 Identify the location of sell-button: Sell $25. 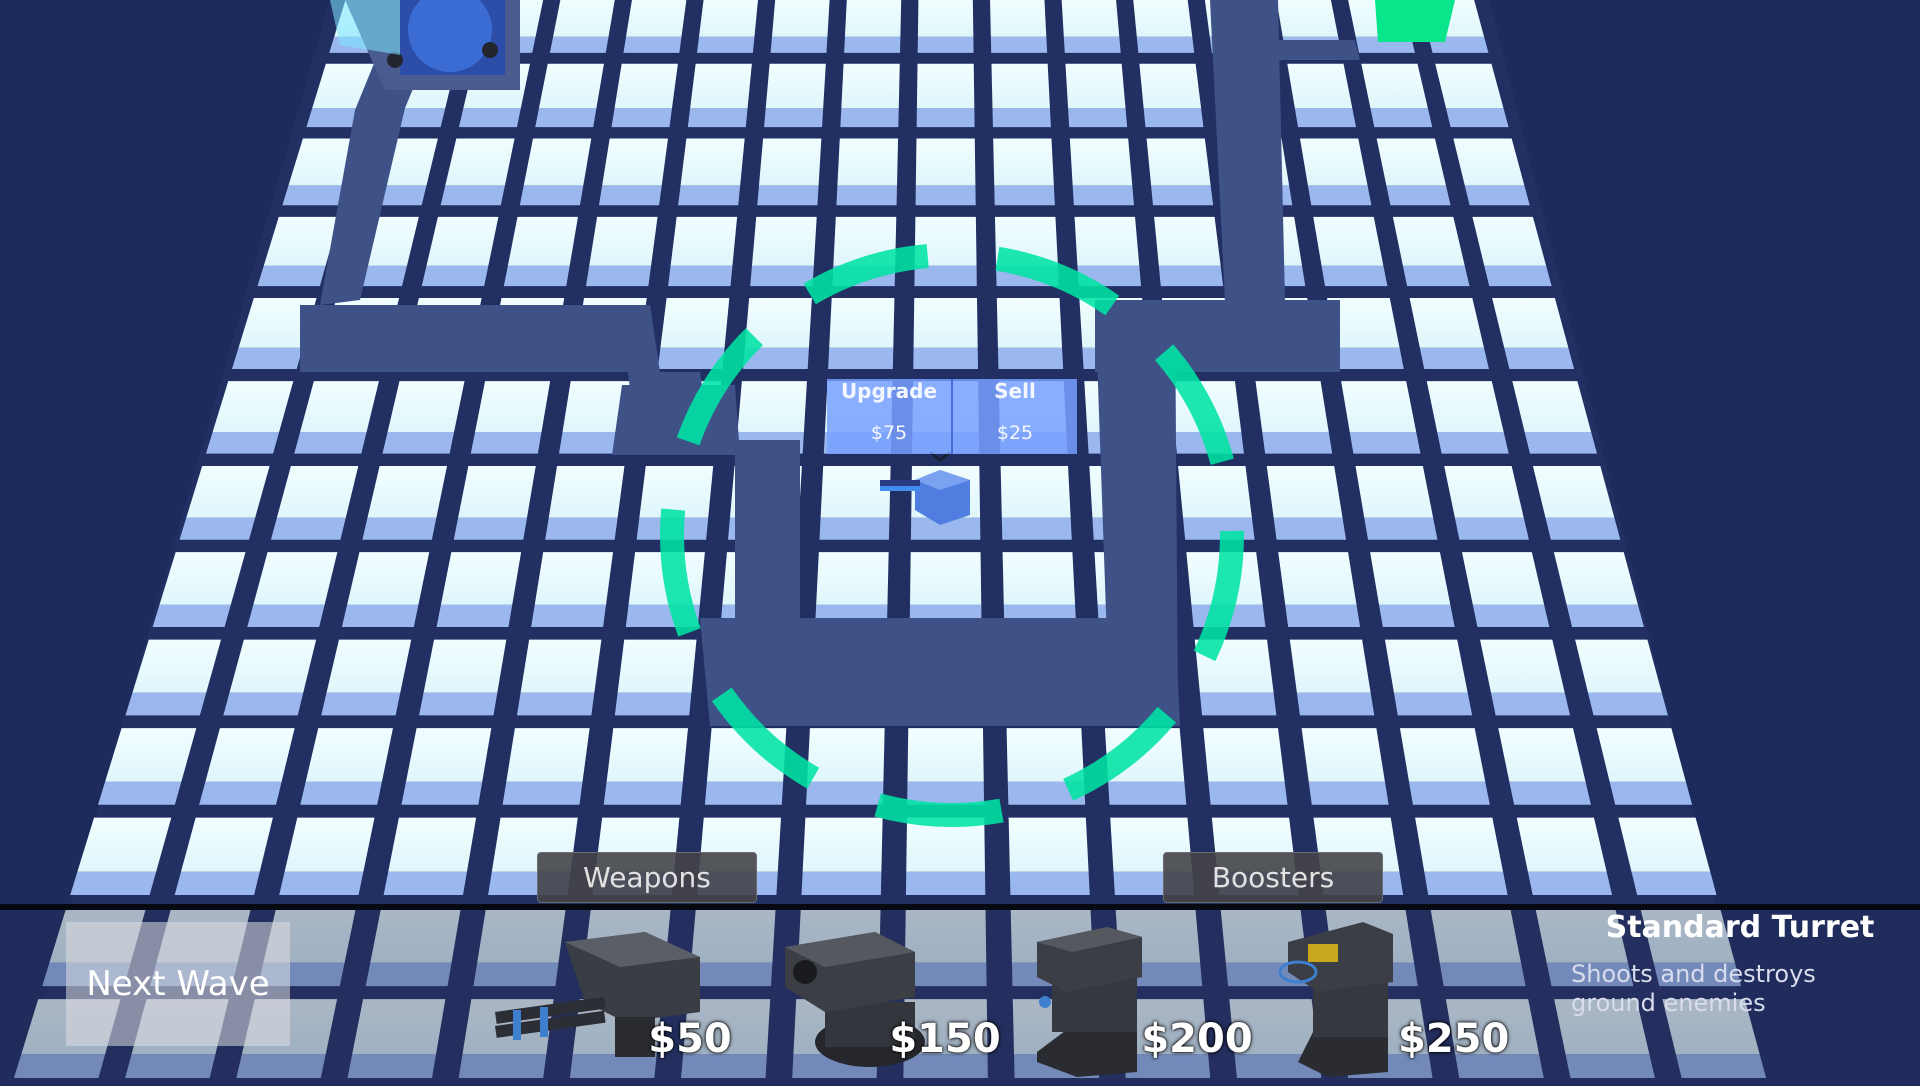
(1014, 416).